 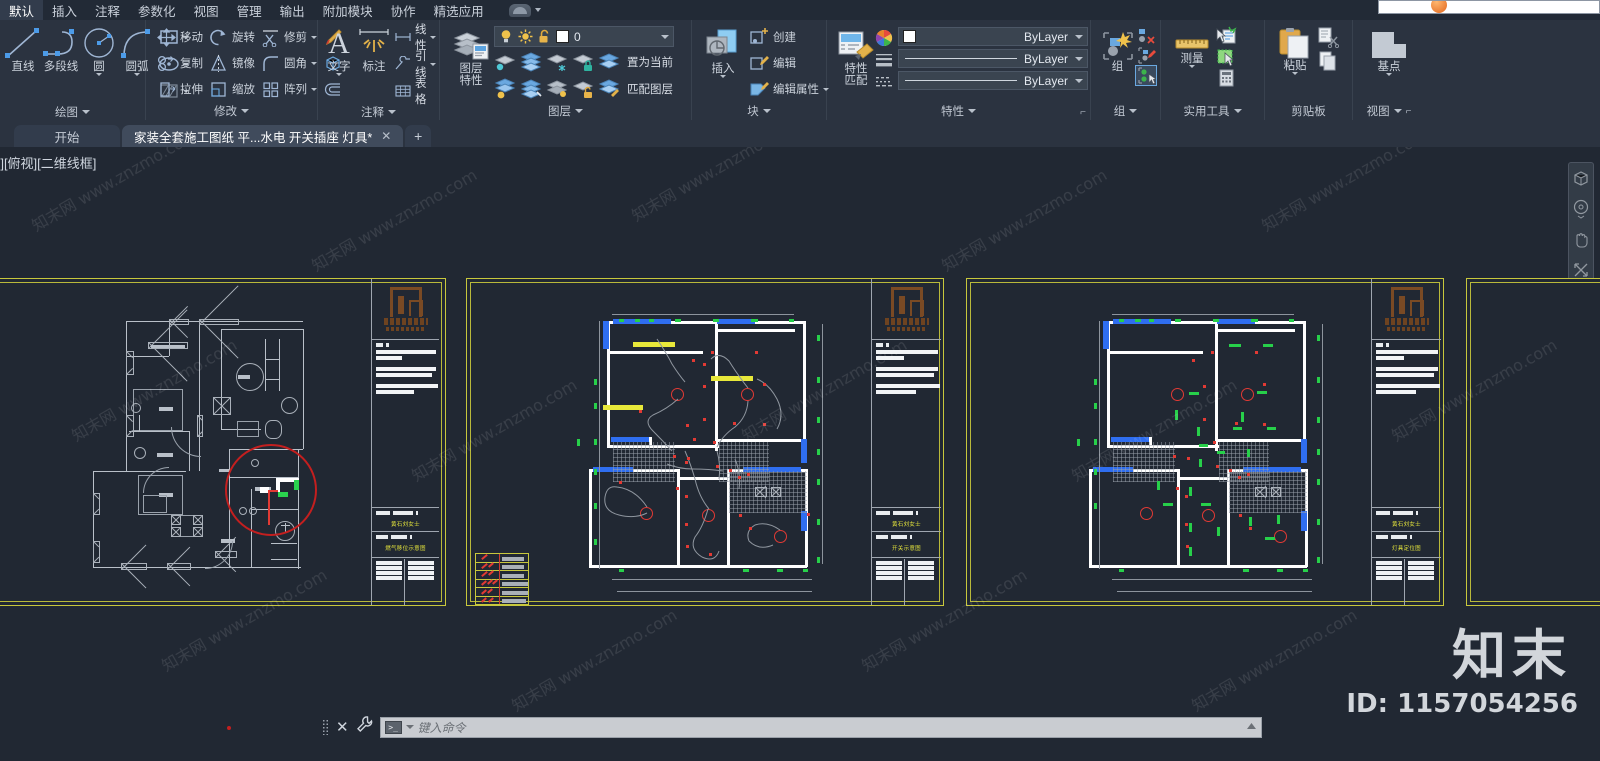 What do you see at coordinates (1581, 211) in the screenshot?
I see `steering-wheel-icon` at bounding box center [1581, 211].